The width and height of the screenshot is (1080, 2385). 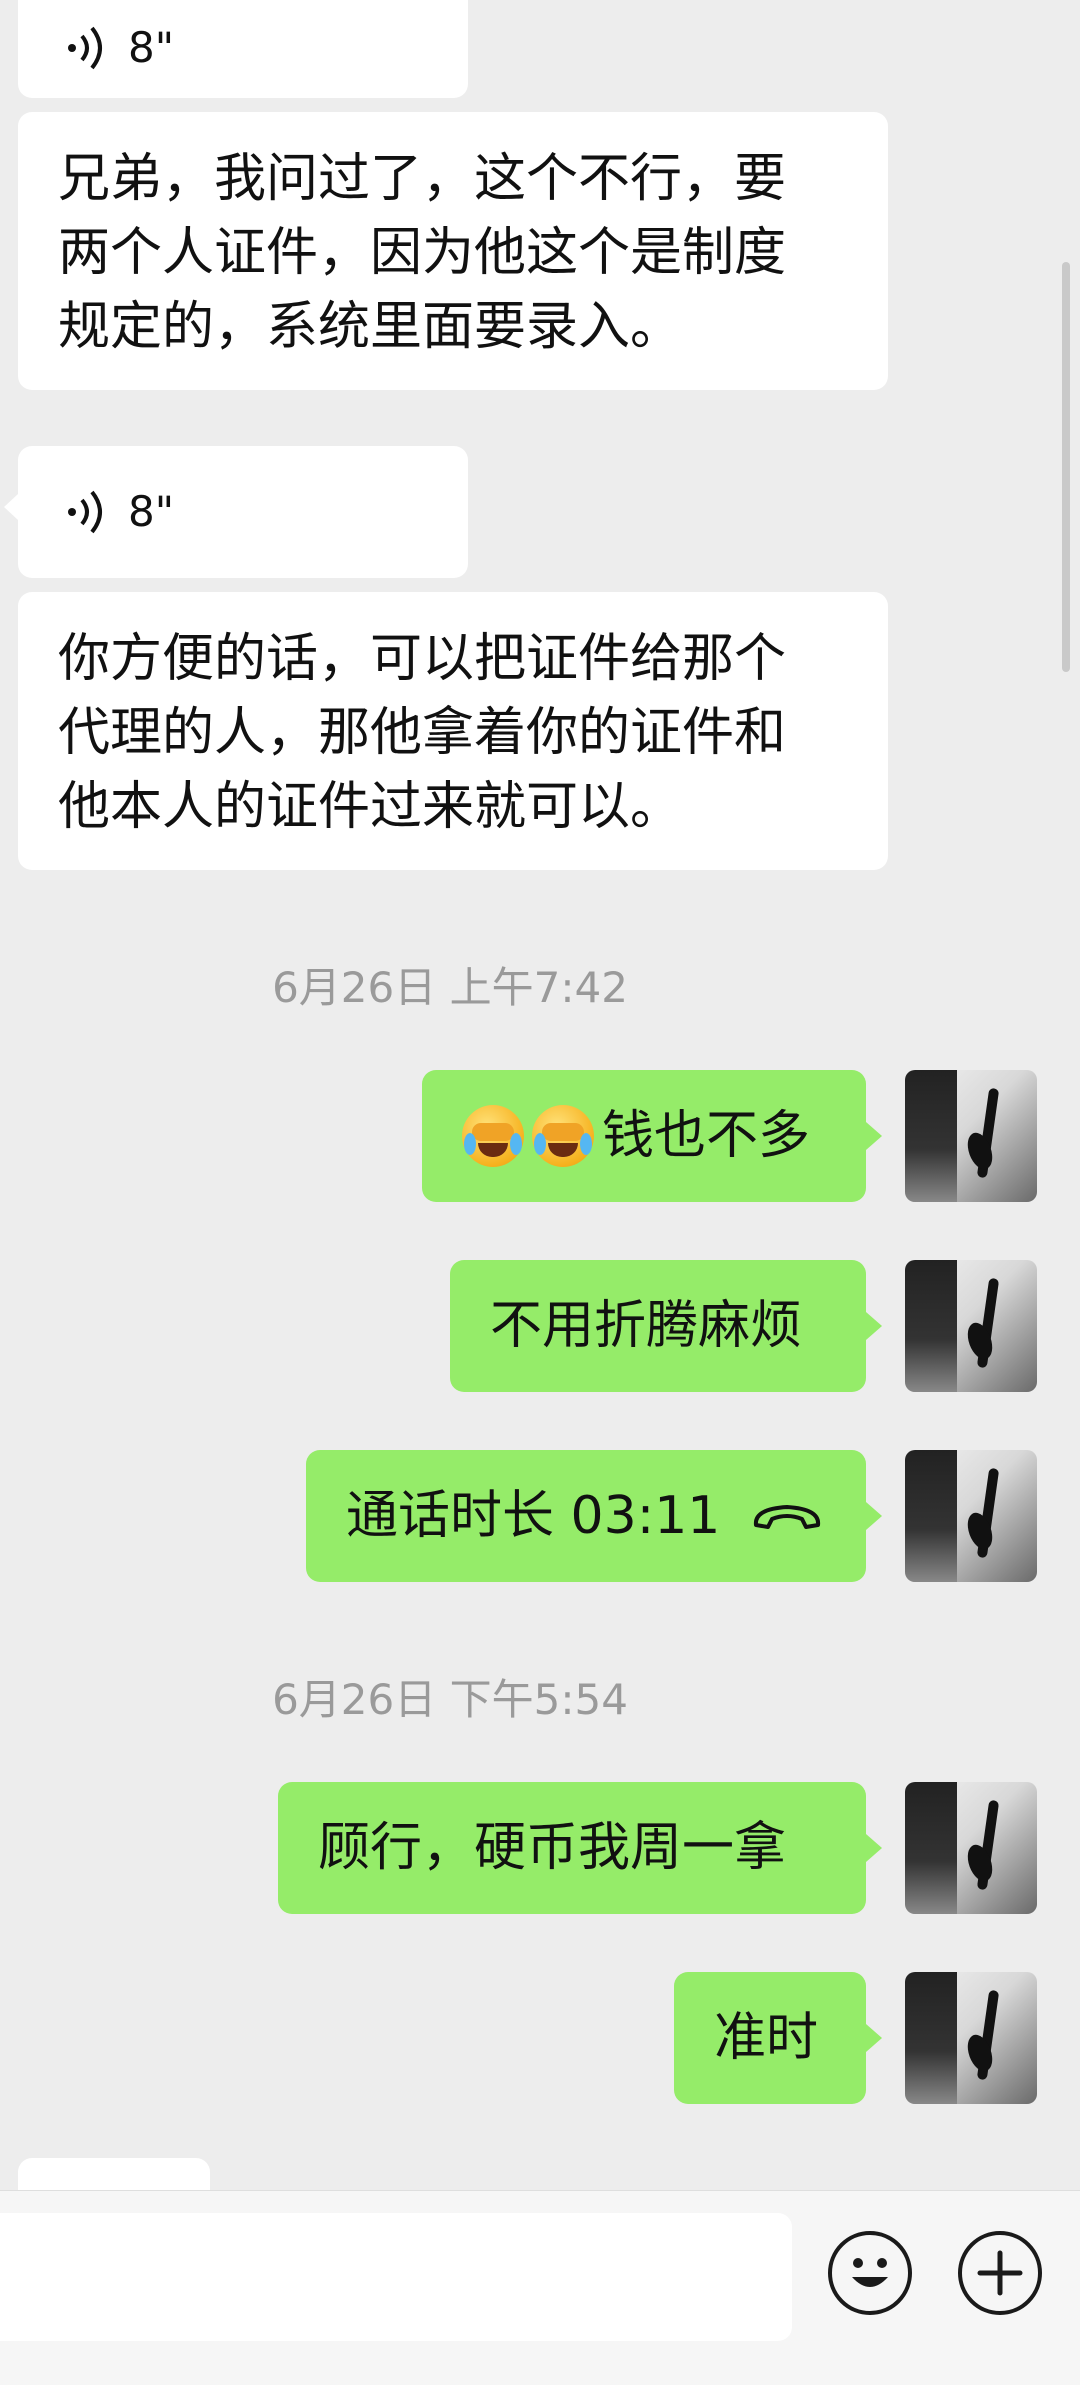 What do you see at coordinates (450, 987) in the screenshot?
I see `timestamp: 6月26日 上午7:42` at bounding box center [450, 987].